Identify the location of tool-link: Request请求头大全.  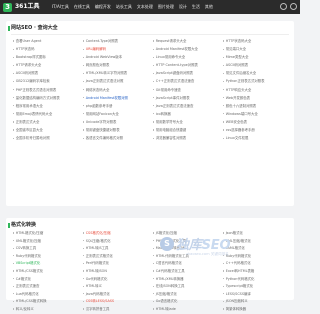
(186, 42).